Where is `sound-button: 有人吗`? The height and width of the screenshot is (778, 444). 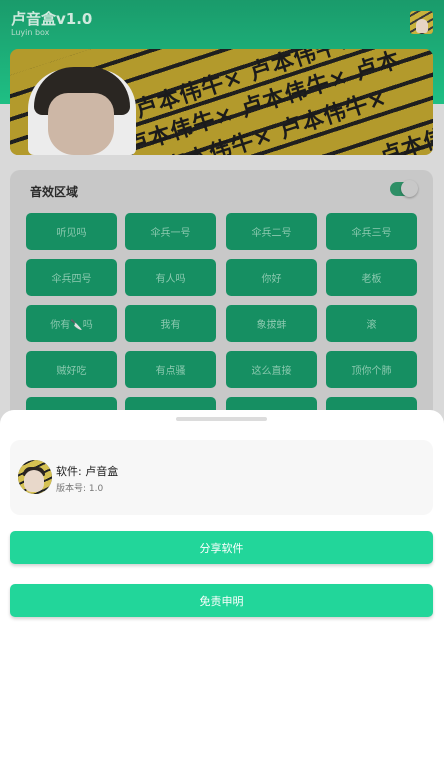
sound-button: 有人吗 is located at coordinates (170, 277).